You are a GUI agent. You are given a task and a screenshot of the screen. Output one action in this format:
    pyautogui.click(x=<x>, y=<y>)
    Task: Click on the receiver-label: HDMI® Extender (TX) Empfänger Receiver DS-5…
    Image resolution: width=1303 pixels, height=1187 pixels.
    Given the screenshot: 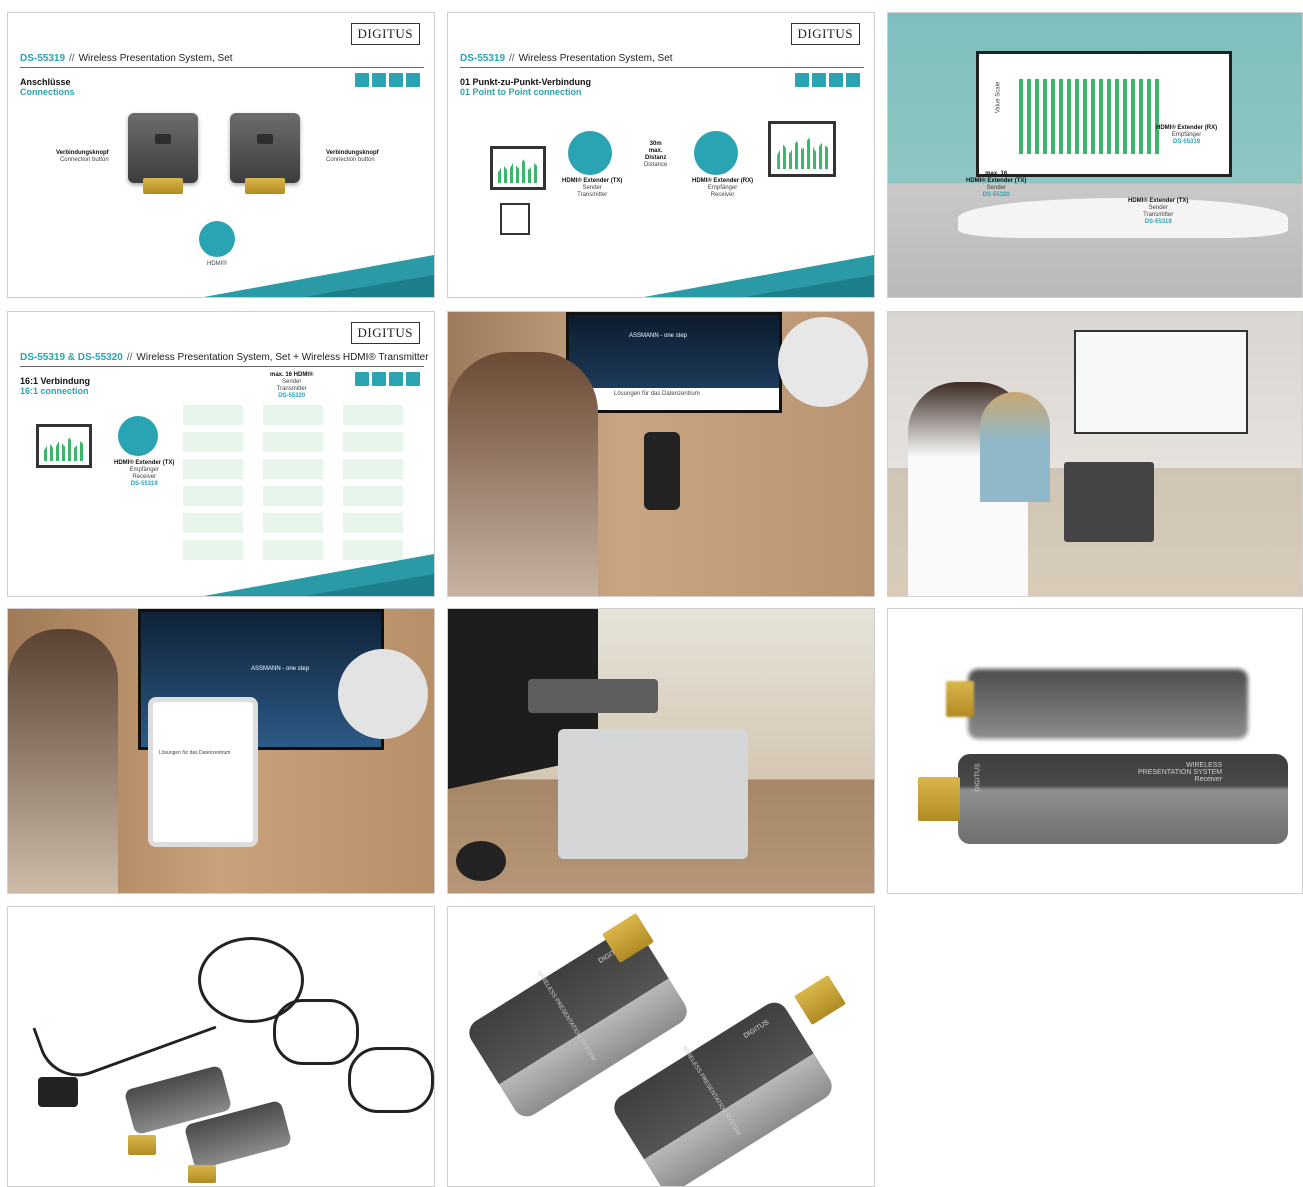 What is the action you would take?
    pyautogui.click(x=144, y=473)
    